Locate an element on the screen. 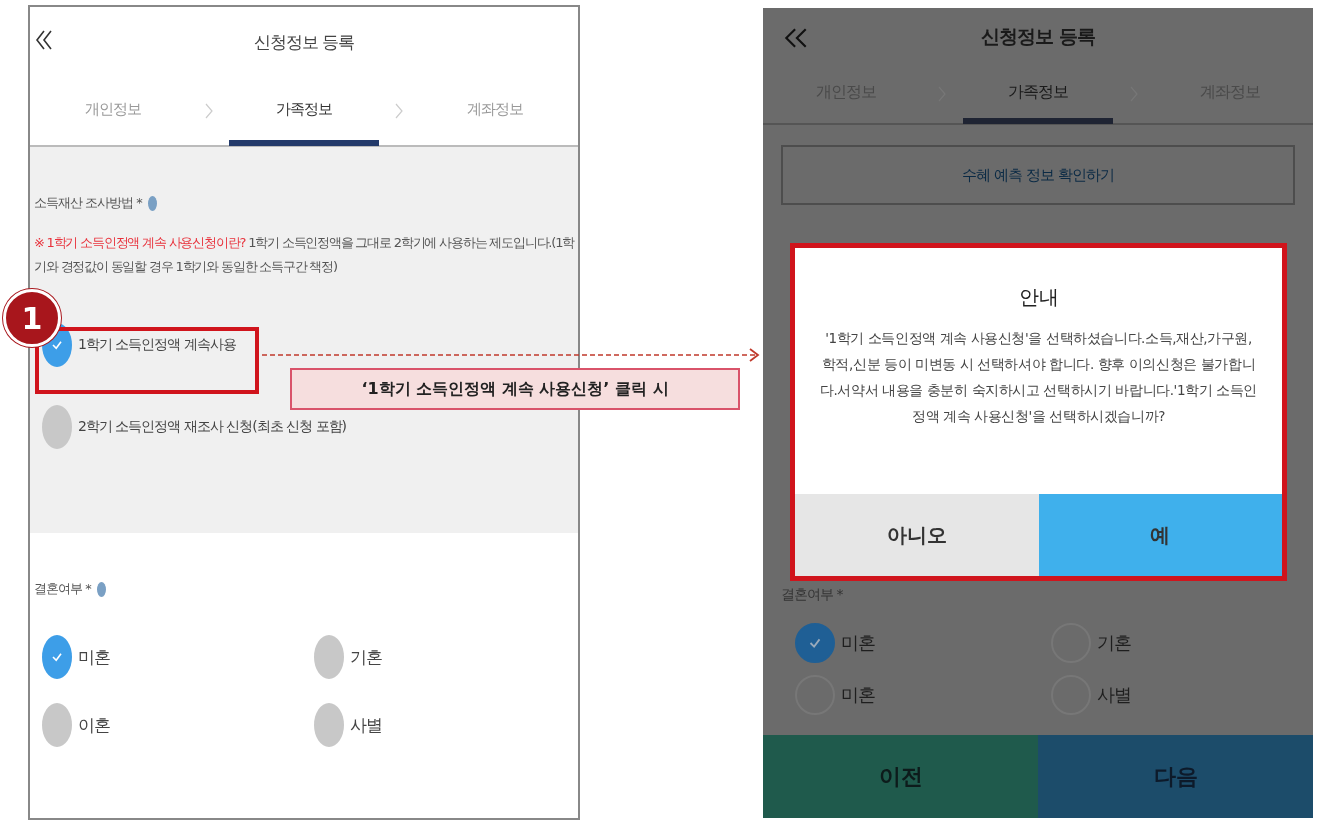  step-badge: 1 is located at coordinates (32, 318).